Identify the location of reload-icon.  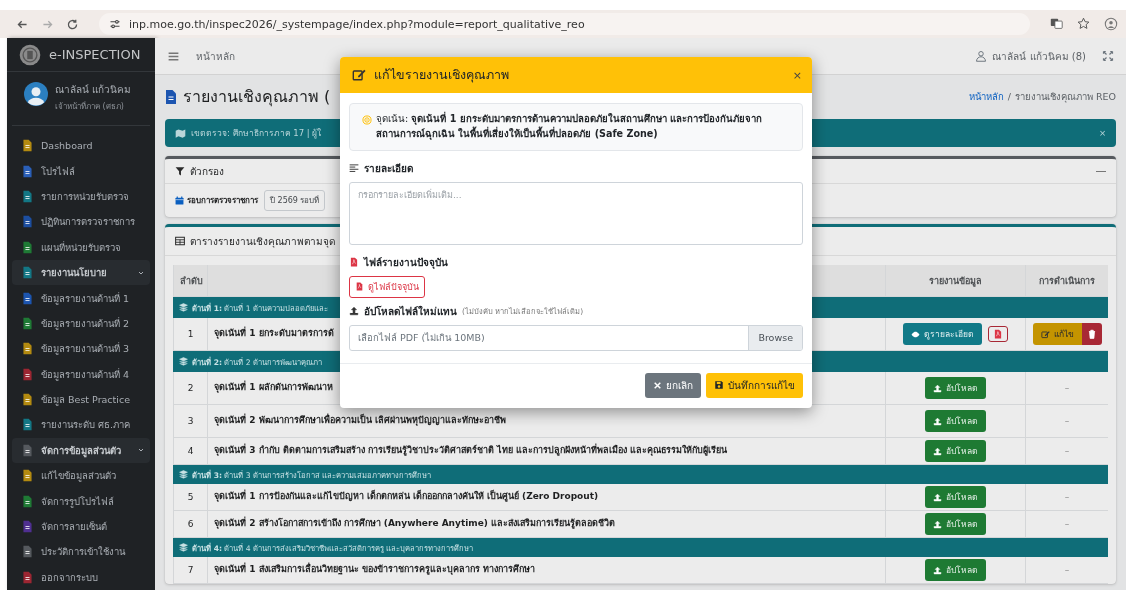
(72, 24).